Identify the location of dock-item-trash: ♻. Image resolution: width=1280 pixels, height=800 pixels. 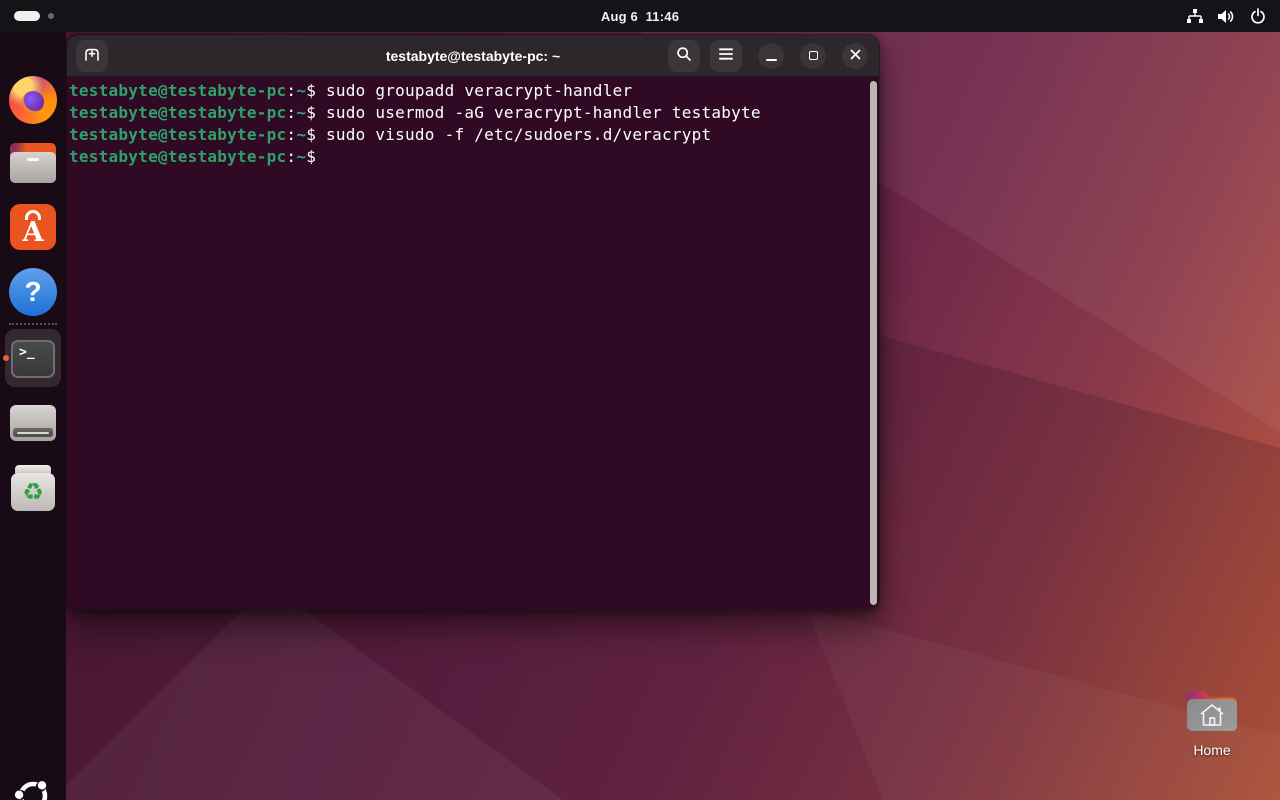
(33, 487).